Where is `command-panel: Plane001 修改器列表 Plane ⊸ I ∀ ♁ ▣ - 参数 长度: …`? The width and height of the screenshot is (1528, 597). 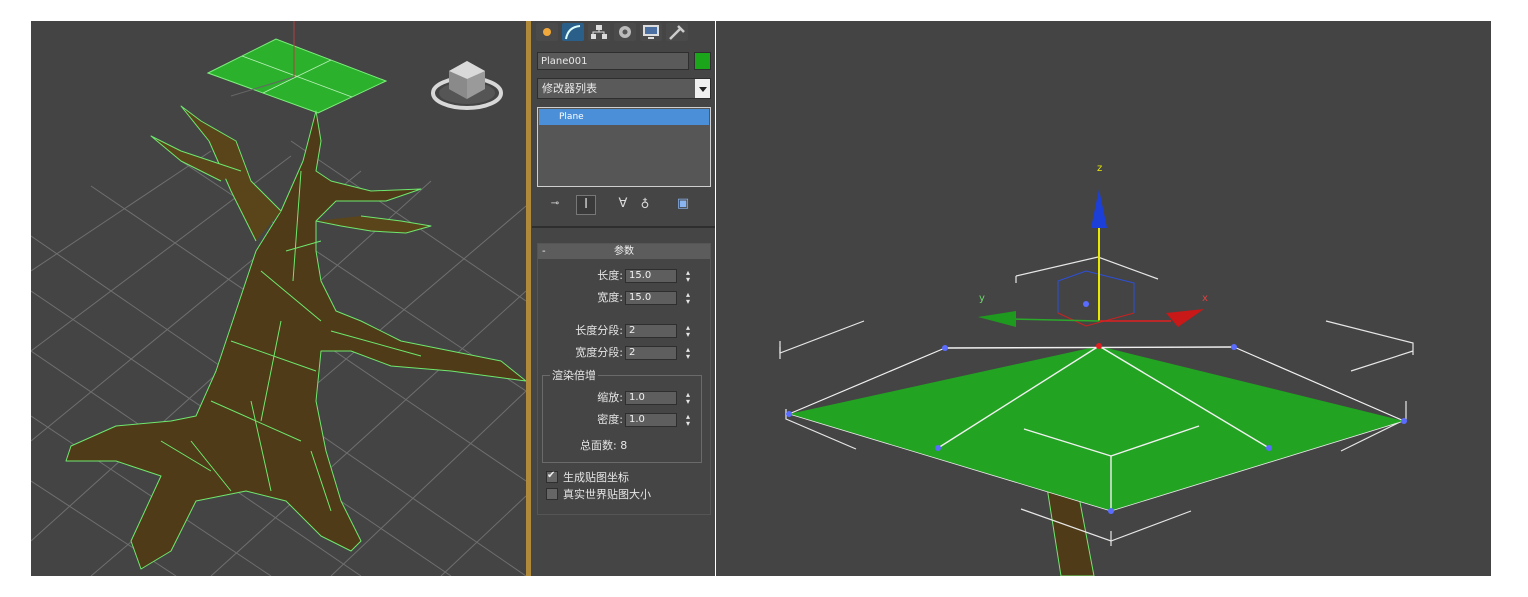 command-panel: Plane001 修改器列表 Plane ⊸ I ∀ ♁ ▣ - 参数 长度: … is located at coordinates (620, 298).